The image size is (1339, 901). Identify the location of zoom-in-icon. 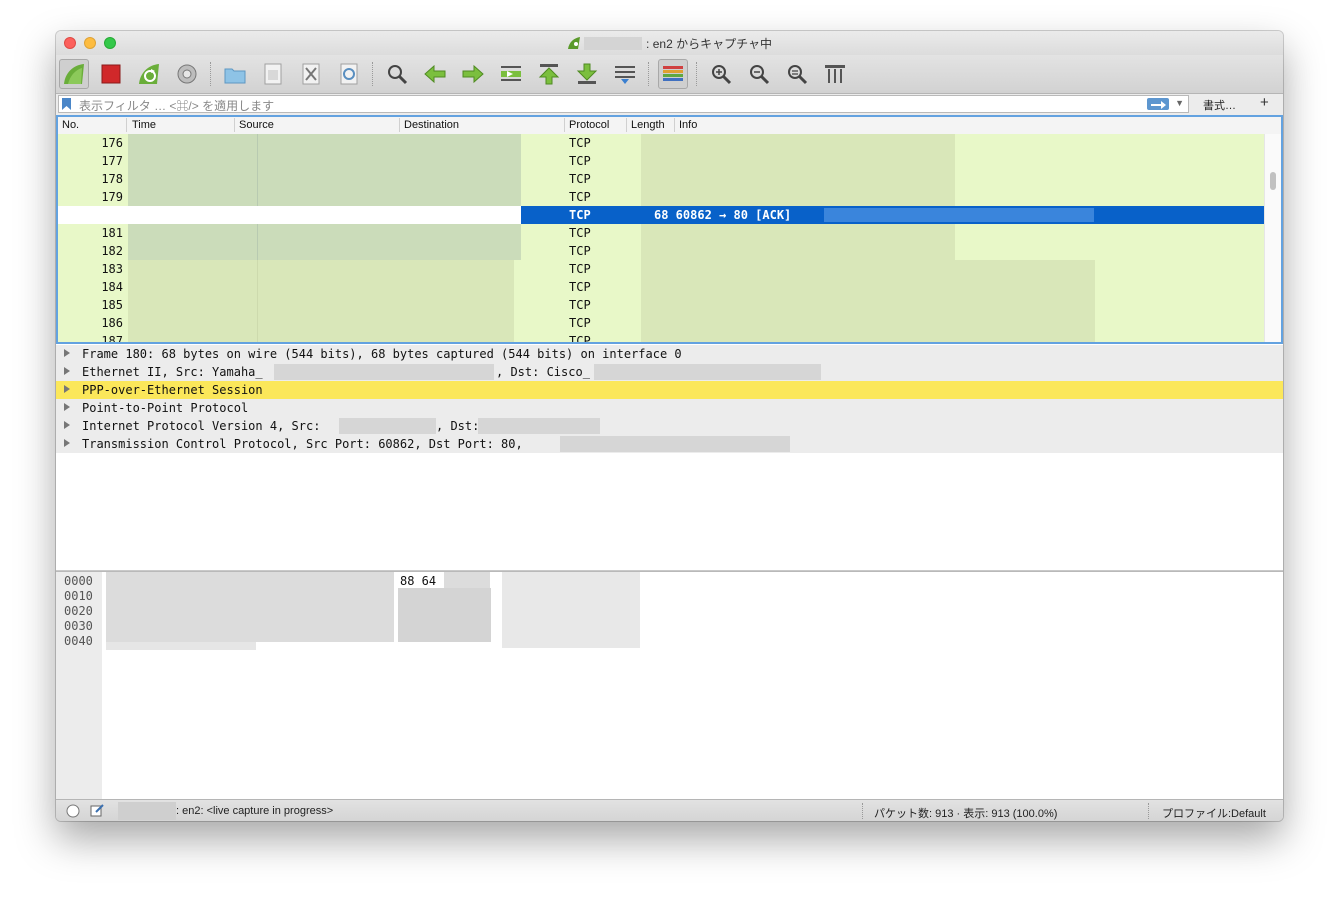
(721, 74).